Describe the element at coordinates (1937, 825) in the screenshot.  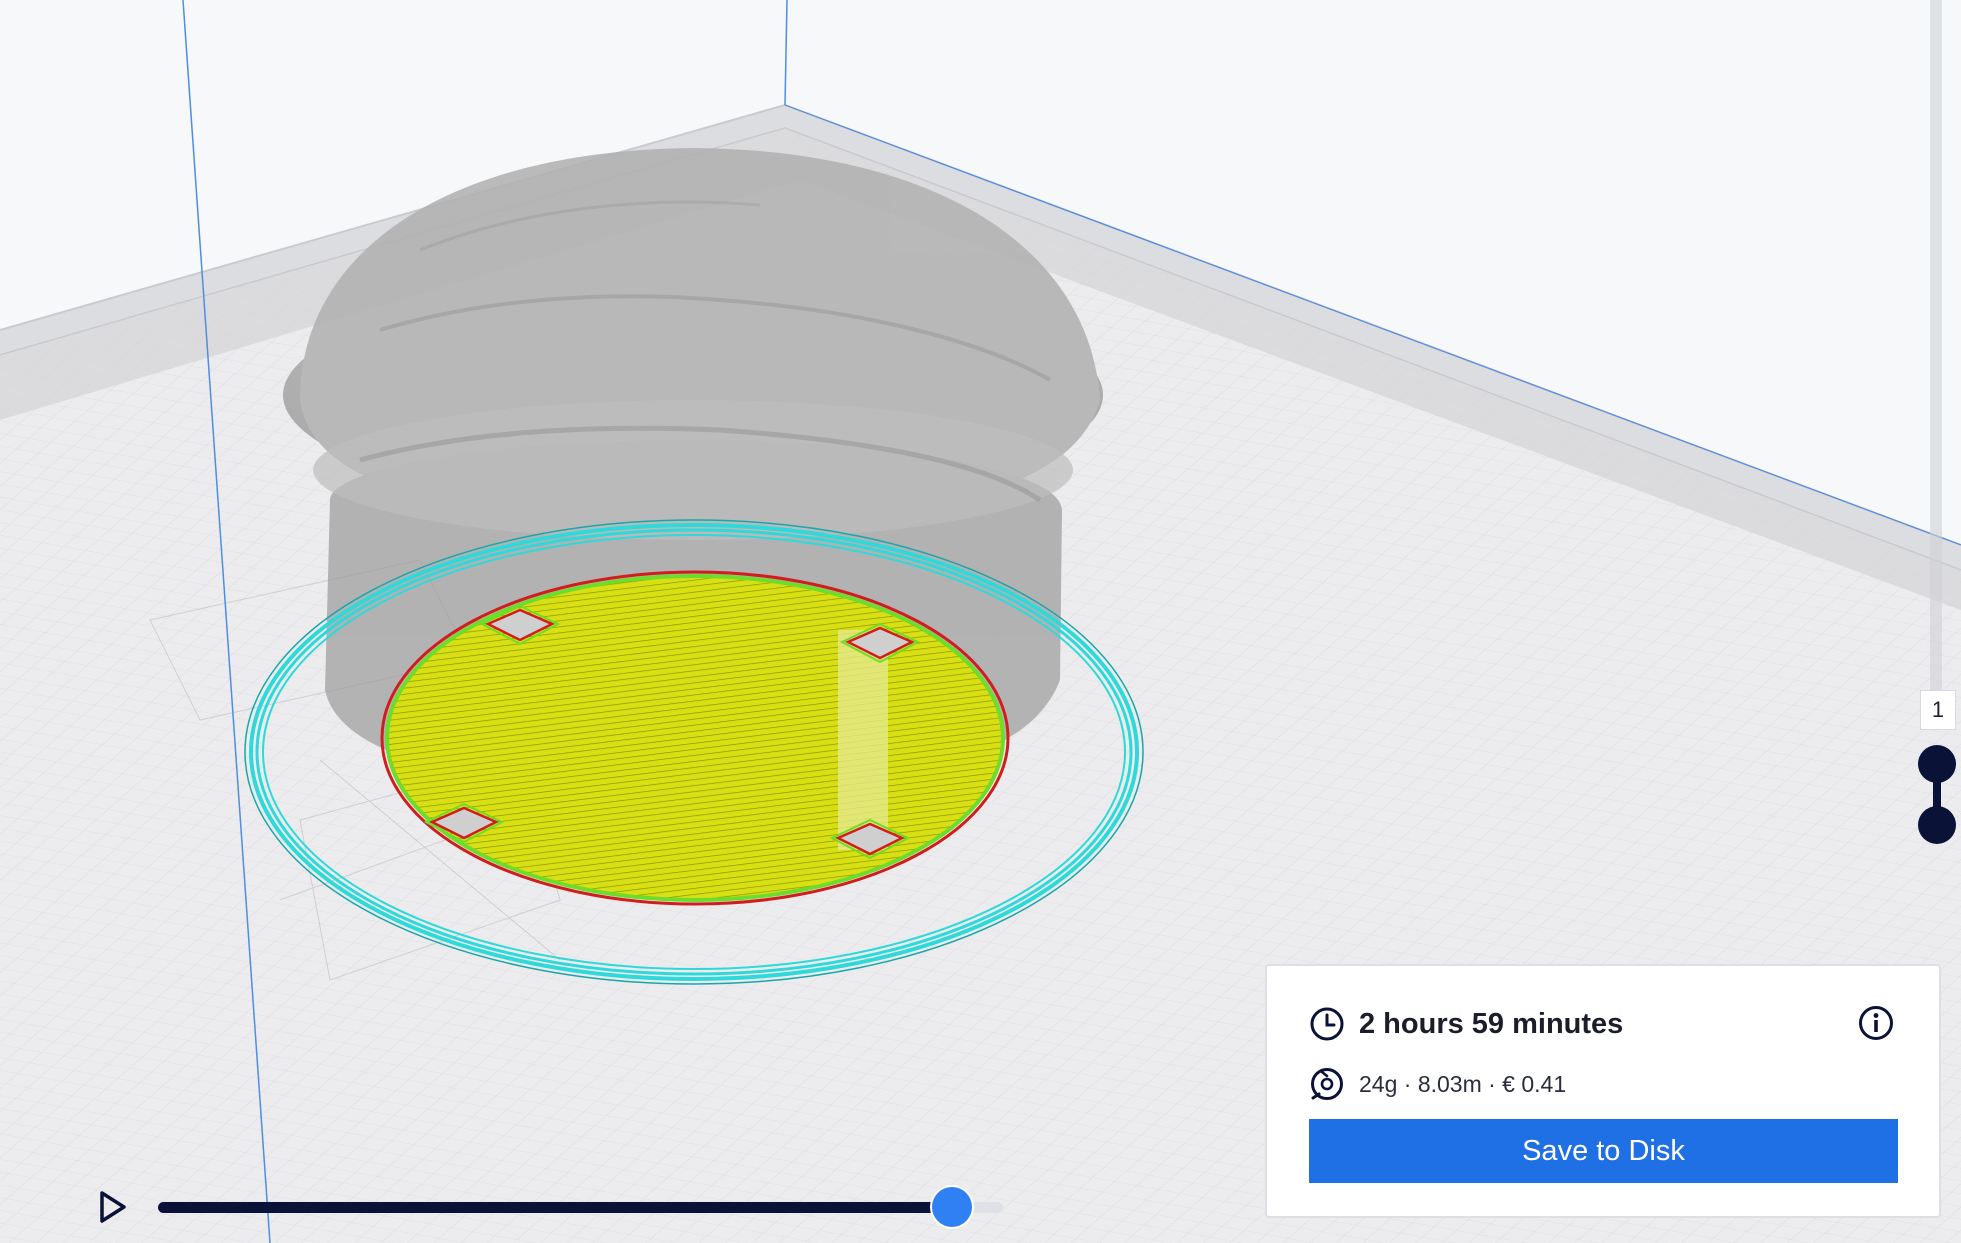
I see `layer-lower-handle` at that location.